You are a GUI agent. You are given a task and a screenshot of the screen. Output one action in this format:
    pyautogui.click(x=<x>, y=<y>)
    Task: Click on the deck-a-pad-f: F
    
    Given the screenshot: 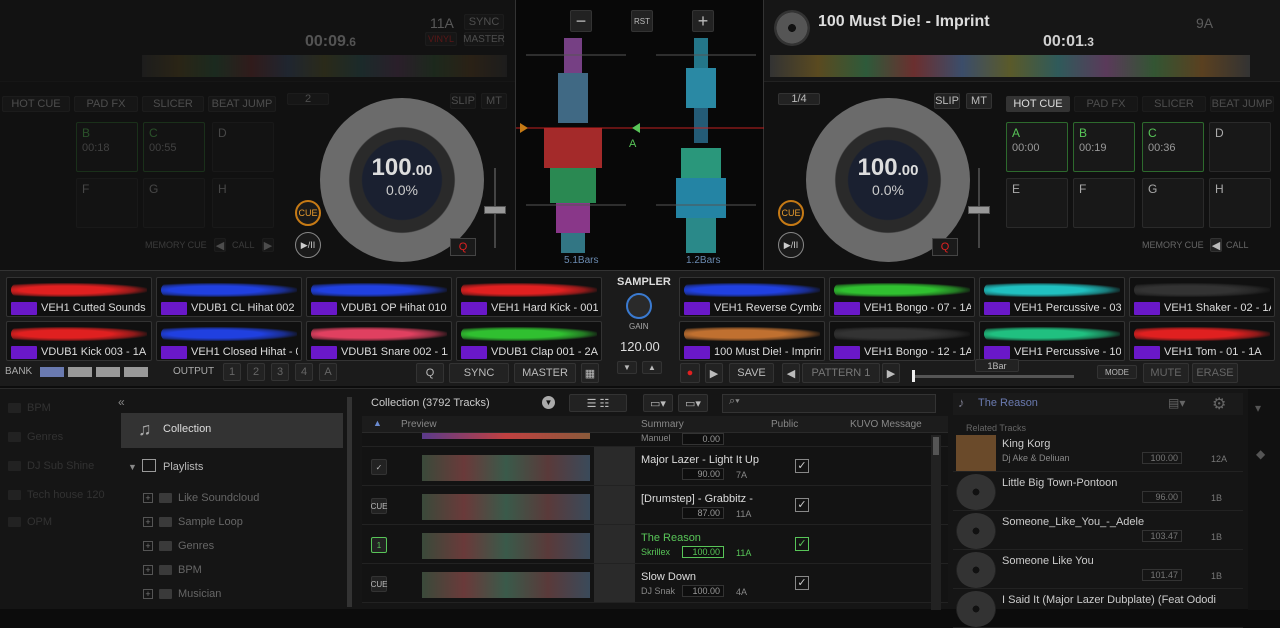 What is the action you would take?
    pyautogui.click(x=107, y=203)
    